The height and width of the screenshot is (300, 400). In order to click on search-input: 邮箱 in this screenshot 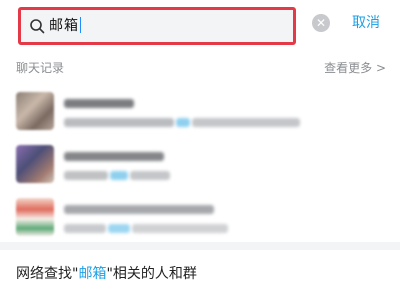, I will do `click(157, 26)`.